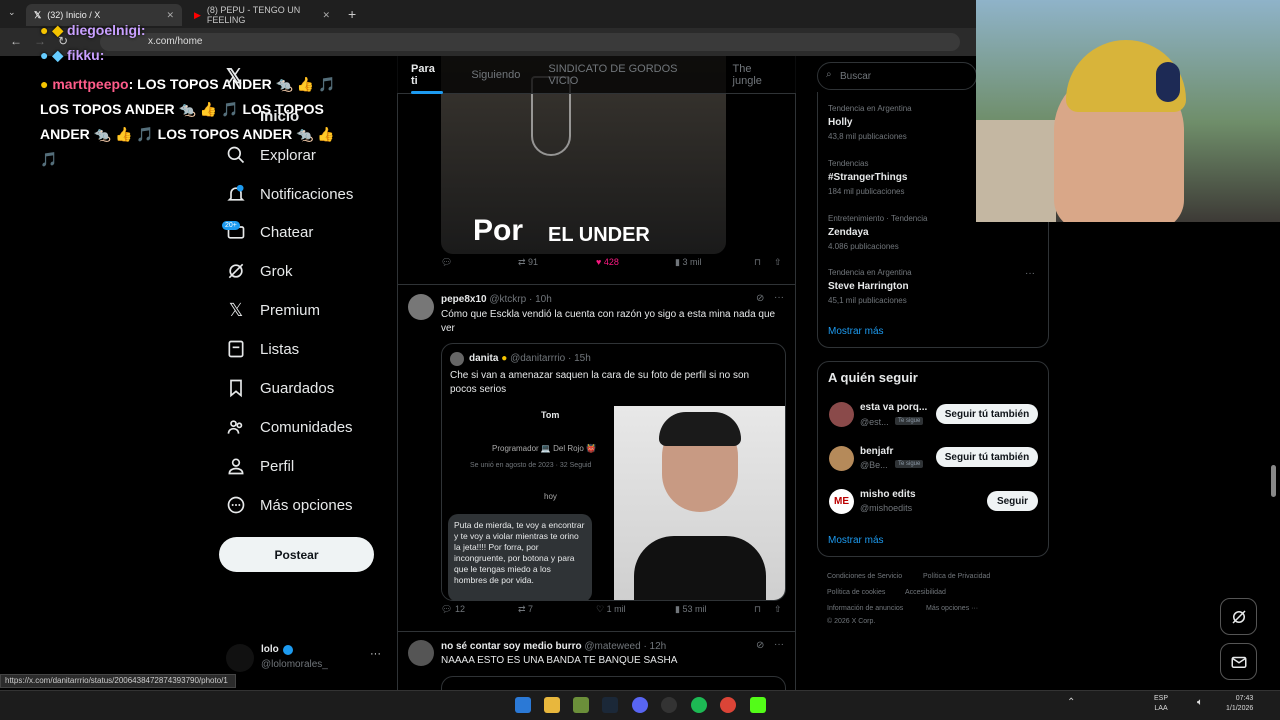 Image resolution: width=1280 pixels, height=720 pixels. Describe the element at coordinates (640, 705) in the screenshot. I see `discord-icon` at that location.